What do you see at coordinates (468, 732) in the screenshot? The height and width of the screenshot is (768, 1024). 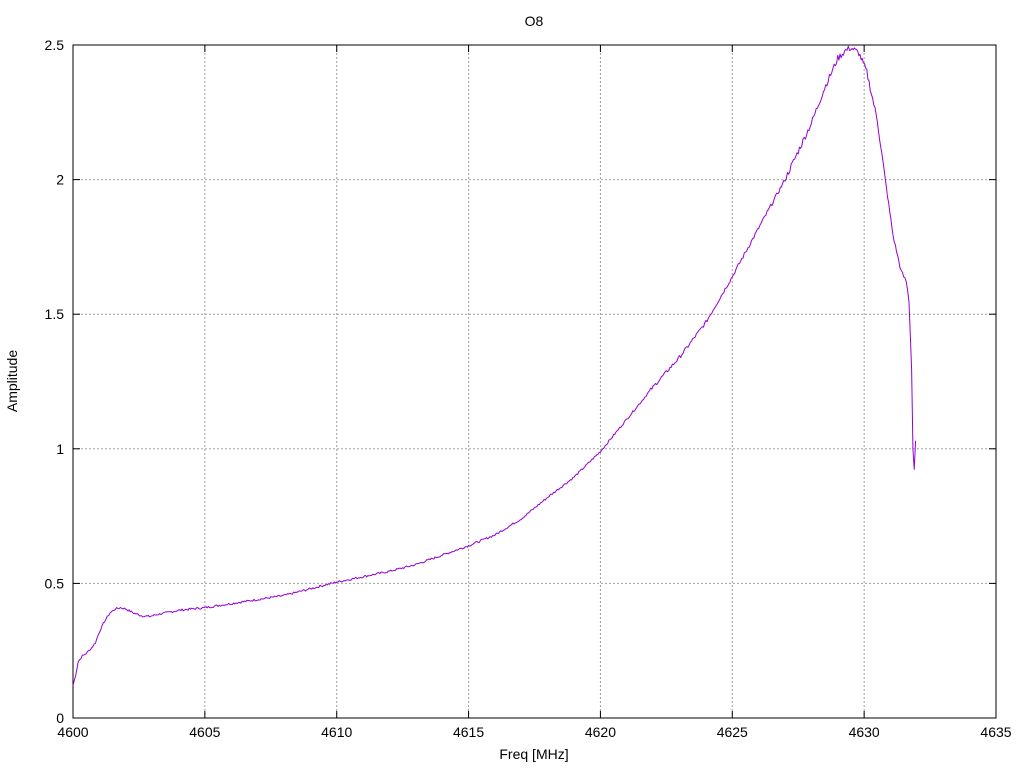 I see `x-tick-label: 4615` at bounding box center [468, 732].